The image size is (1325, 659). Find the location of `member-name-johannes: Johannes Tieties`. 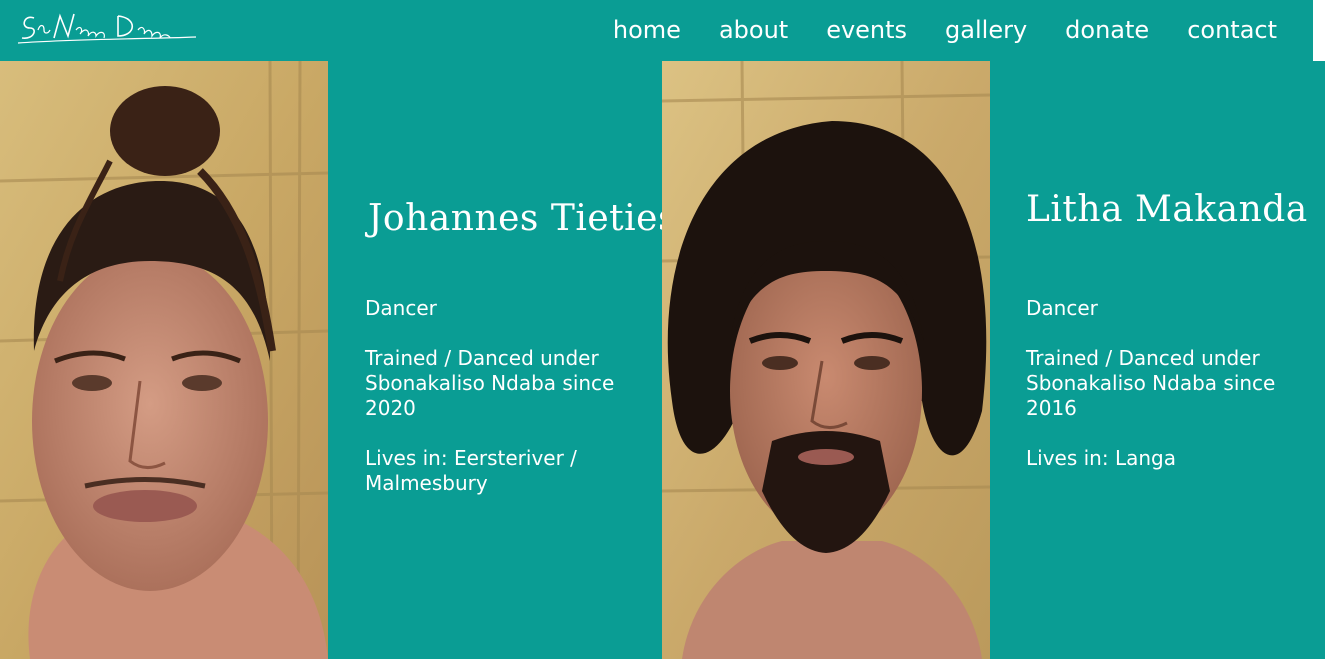

member-name-johannes: Johannes Tieties is located at coordinates (522, 218).